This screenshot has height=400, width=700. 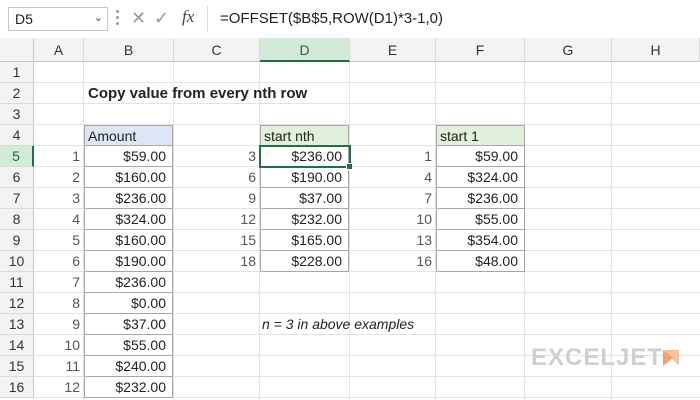 What do you see at coordinates (59, 156) in the screenshot?
I see `amount-index-cell: 1` at bounding box center [59, 156].